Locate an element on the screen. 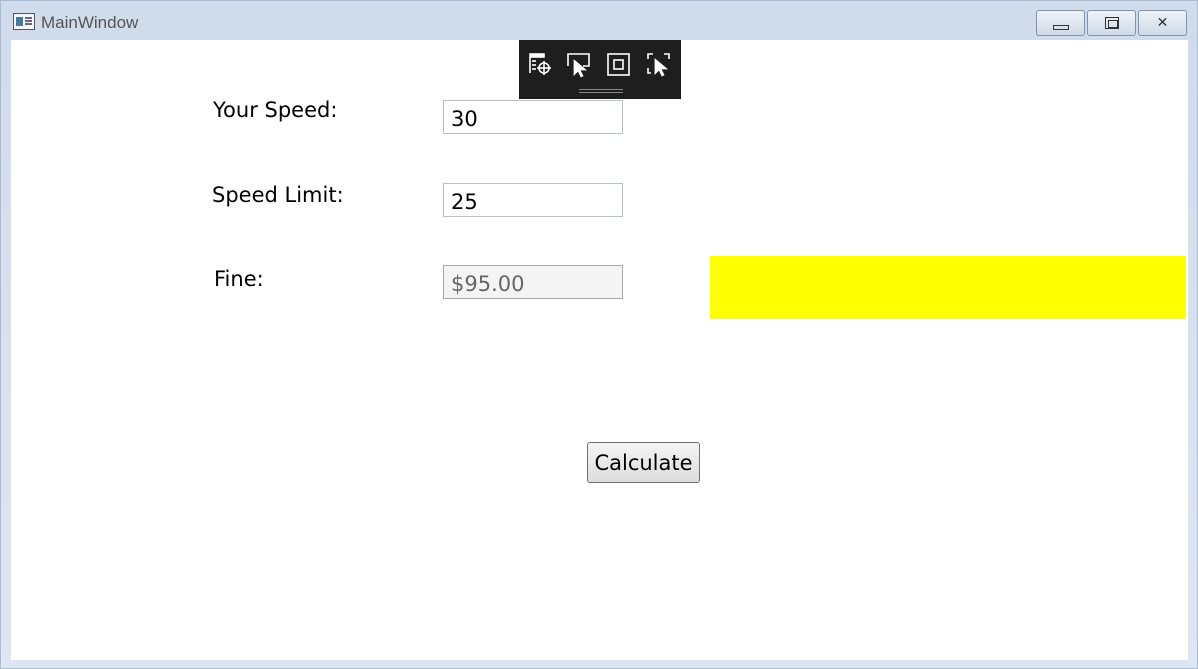 The height and width of the screenshot is (669, 1198). speed-limit-label: Speed Limit: is located at coordinates (278, 195).